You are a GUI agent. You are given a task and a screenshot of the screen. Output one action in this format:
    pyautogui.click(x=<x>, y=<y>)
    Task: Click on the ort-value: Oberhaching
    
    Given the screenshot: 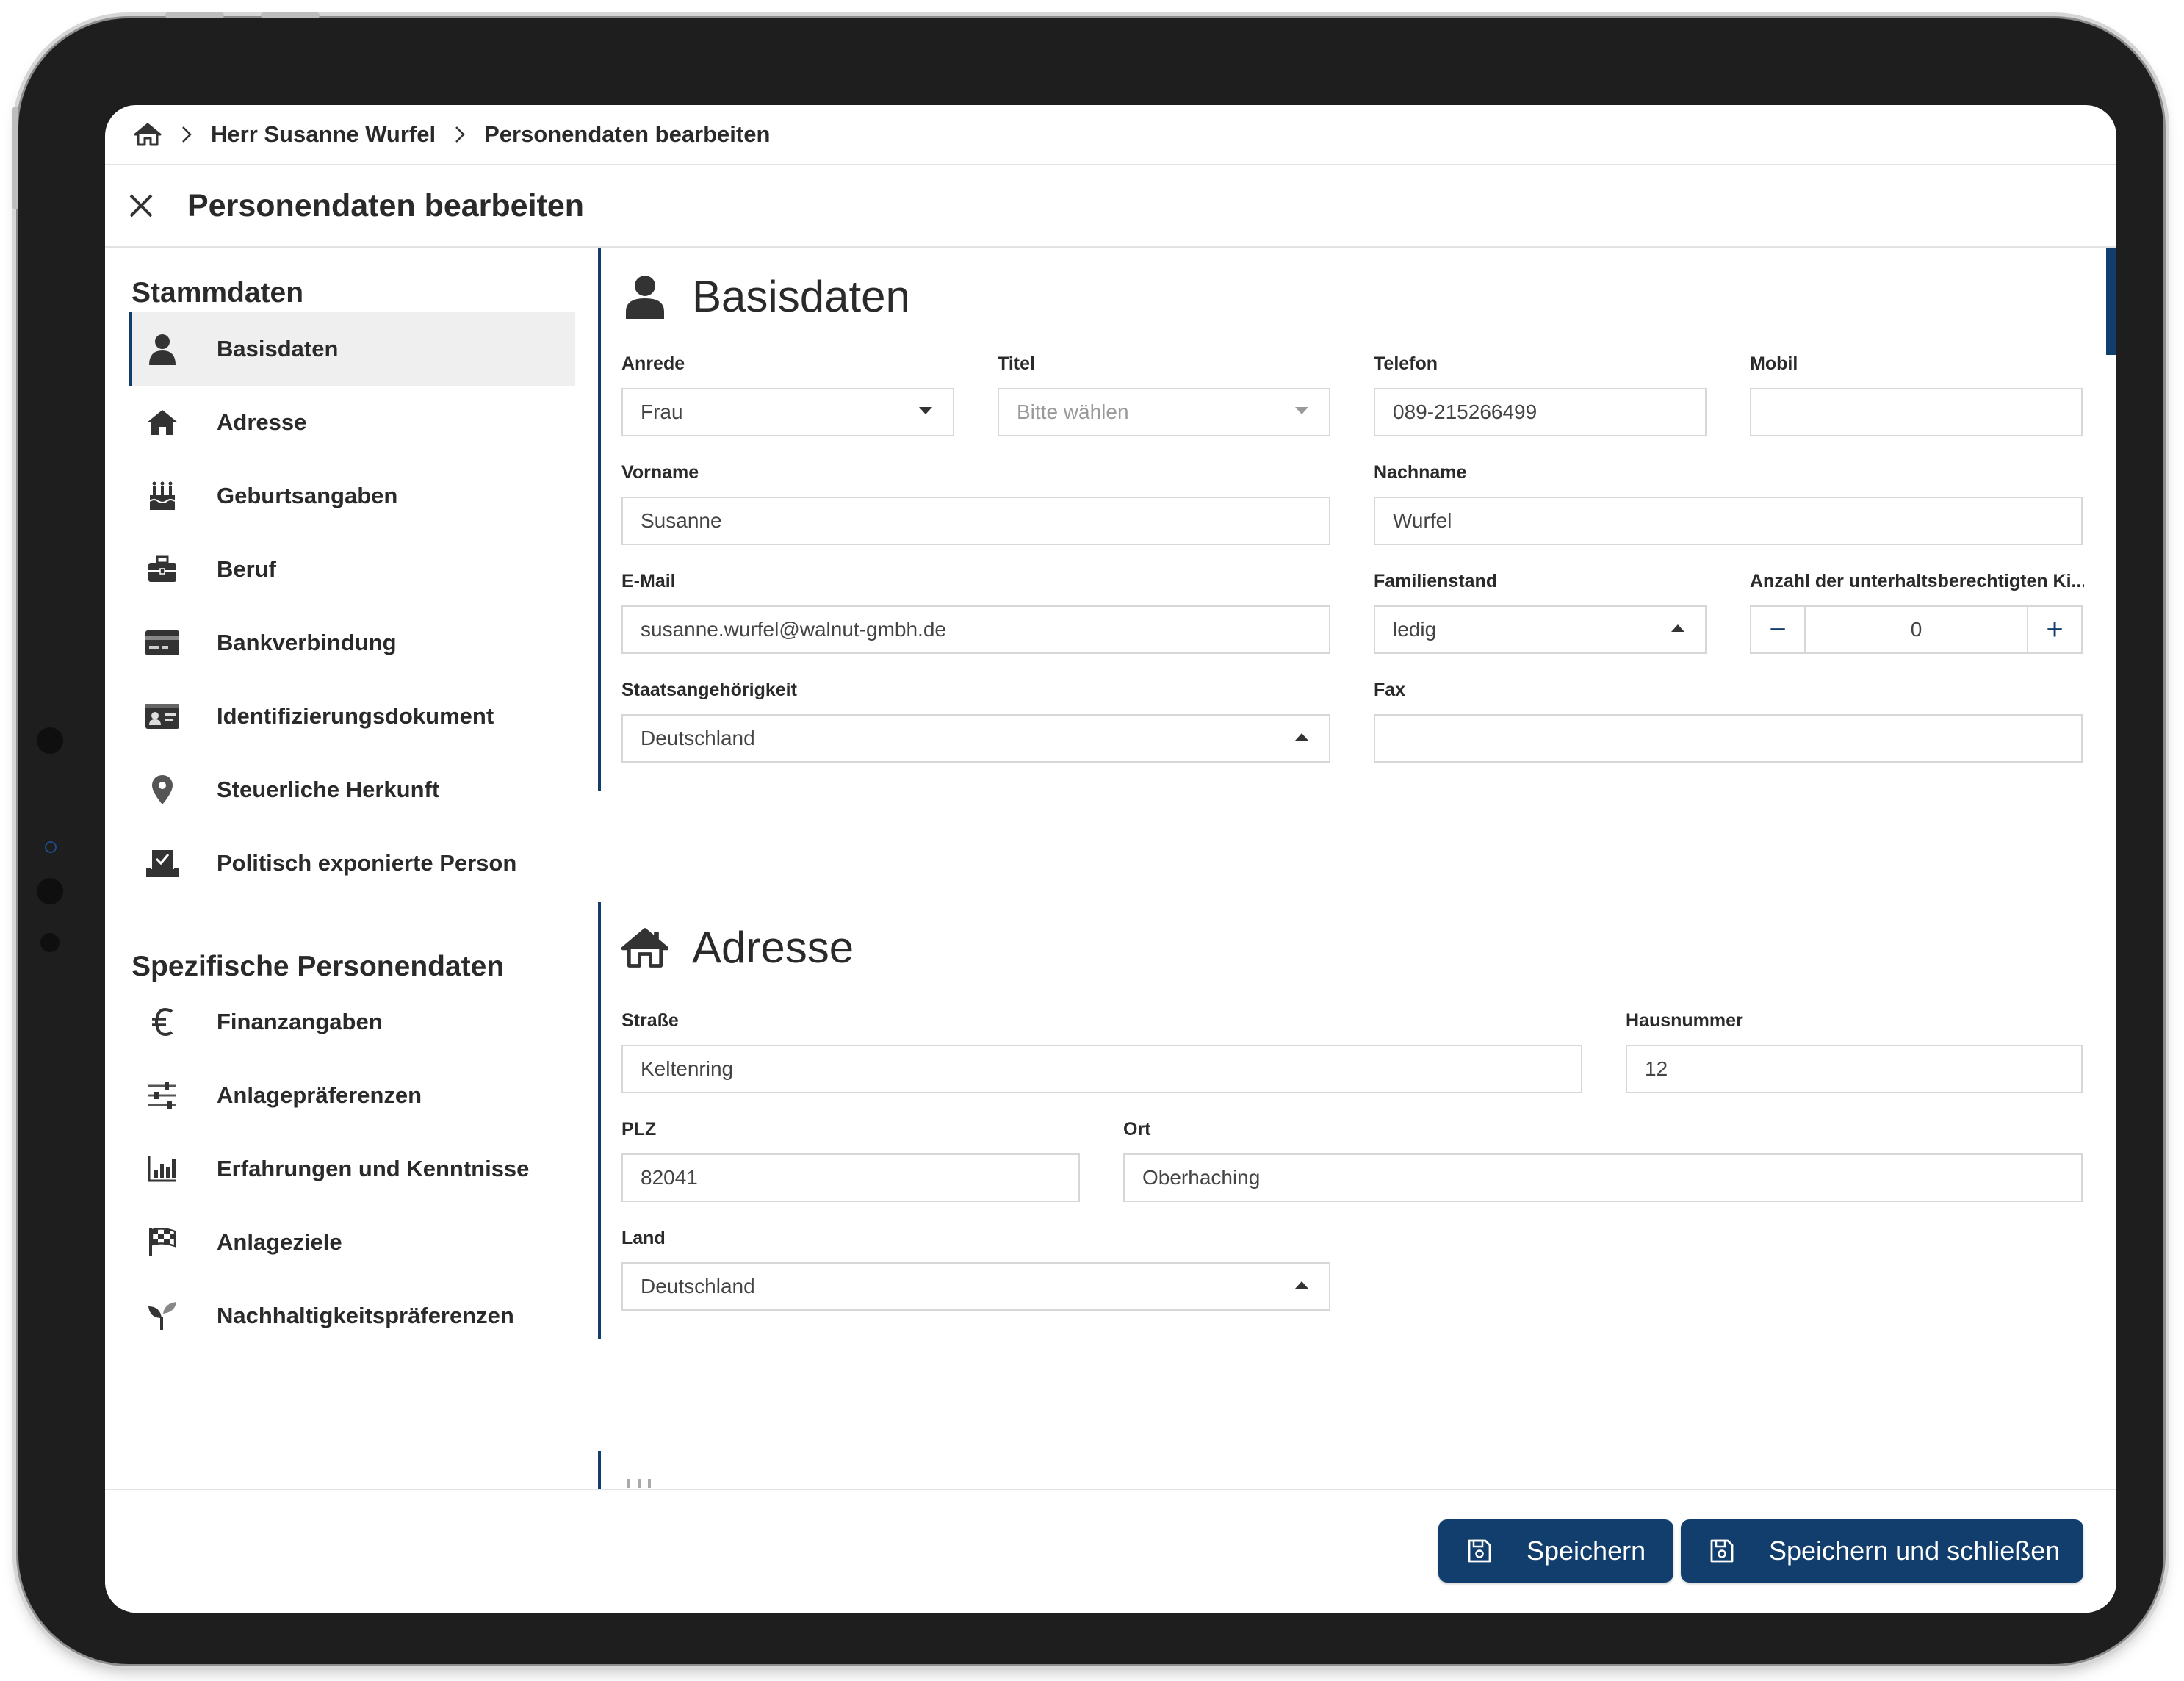 What is the action you would take?
    pyautogui.click(x=1201, y=1177)
    